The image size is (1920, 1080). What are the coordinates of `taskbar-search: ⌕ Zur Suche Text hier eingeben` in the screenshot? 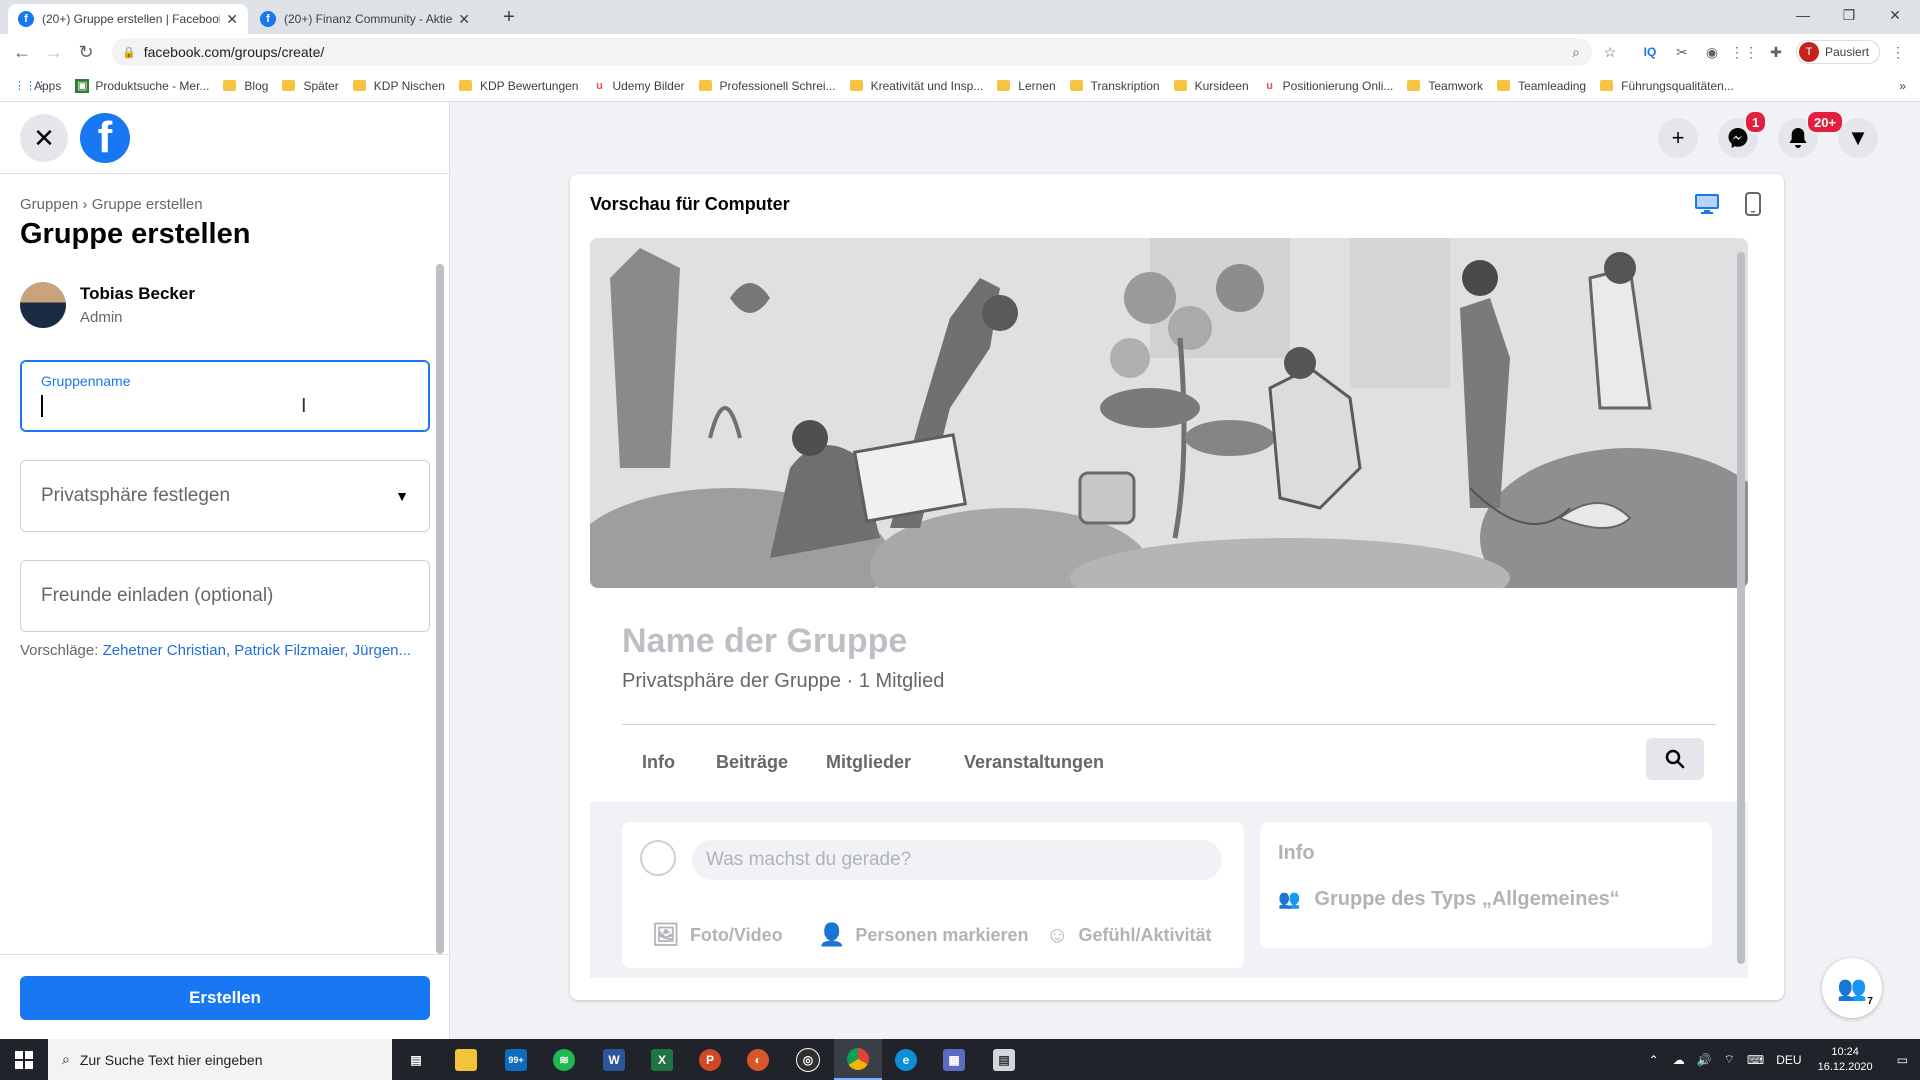 It's located at (220, 1059).